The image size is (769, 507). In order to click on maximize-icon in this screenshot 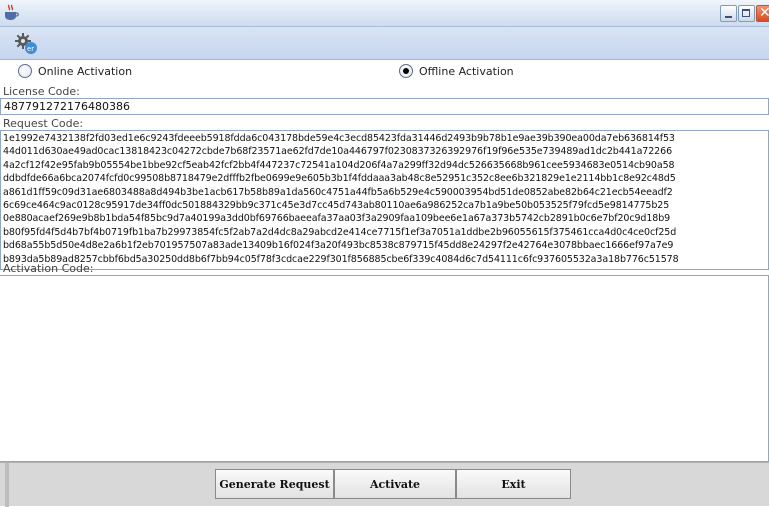, I will do `click(746, 13)`.